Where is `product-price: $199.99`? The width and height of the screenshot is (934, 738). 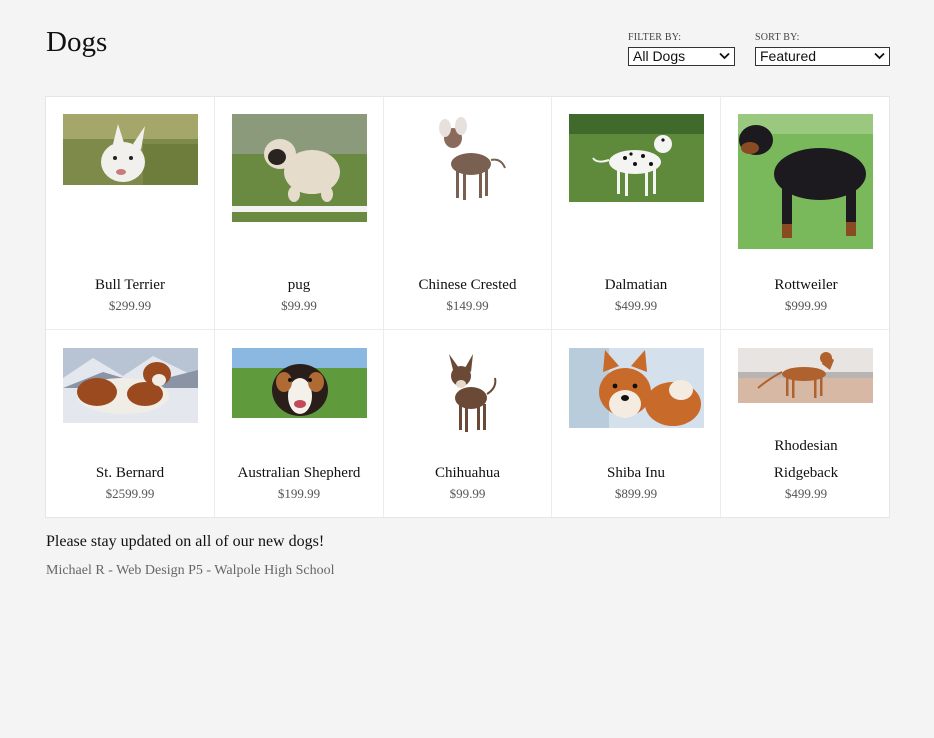 product-price: $199.99 is located at coordinates (299, 493).